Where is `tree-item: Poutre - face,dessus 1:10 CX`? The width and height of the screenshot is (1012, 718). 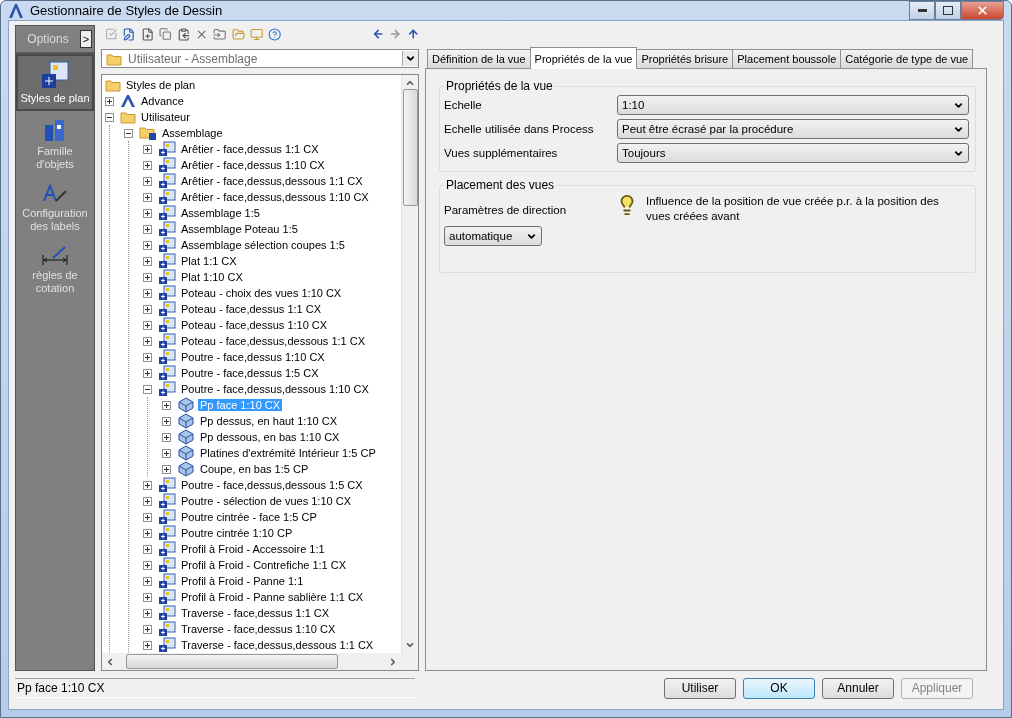
tree-item: Poutre - face,dessus 1:10 CX is located at coordinates (253, 357).